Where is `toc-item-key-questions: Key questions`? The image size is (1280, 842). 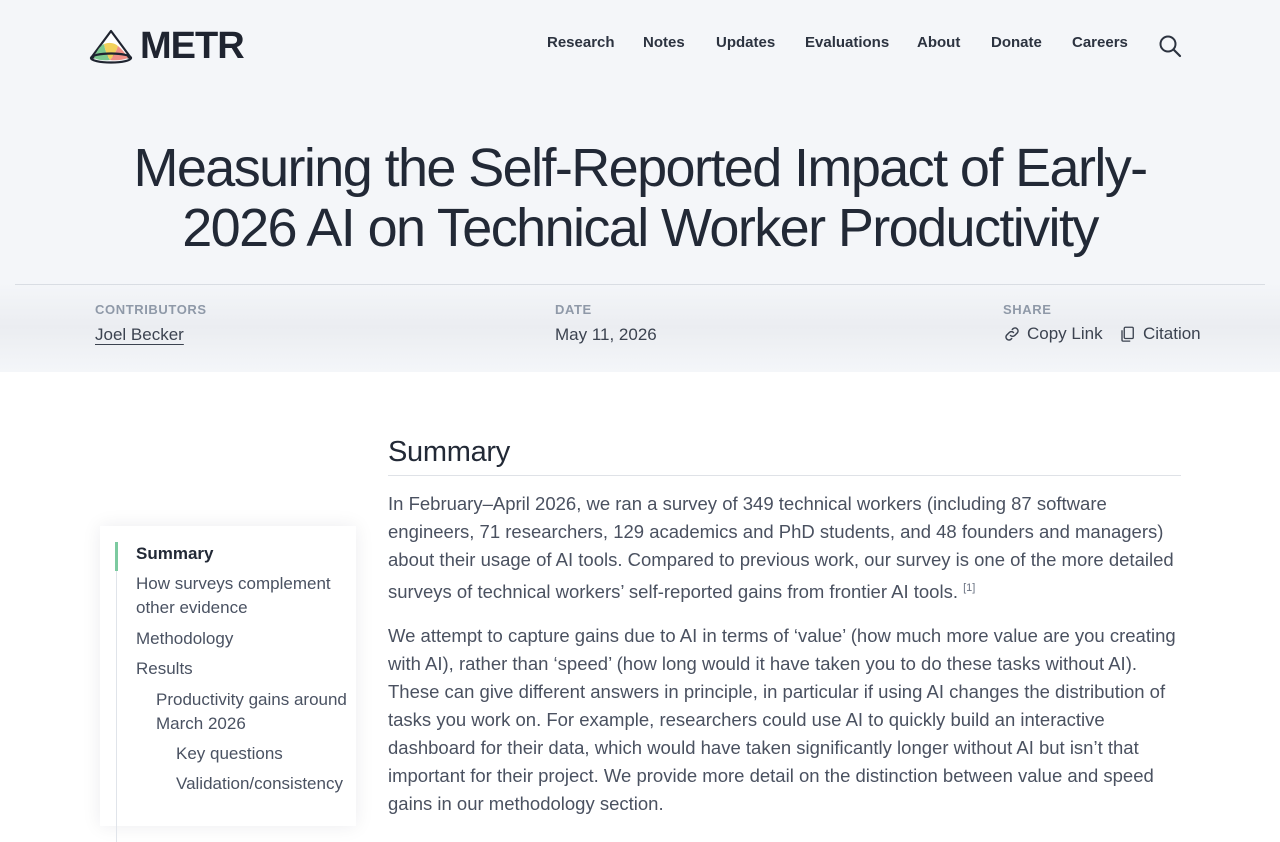 toc-item-key-questions: Key questions is located at coordinates (264, 754).